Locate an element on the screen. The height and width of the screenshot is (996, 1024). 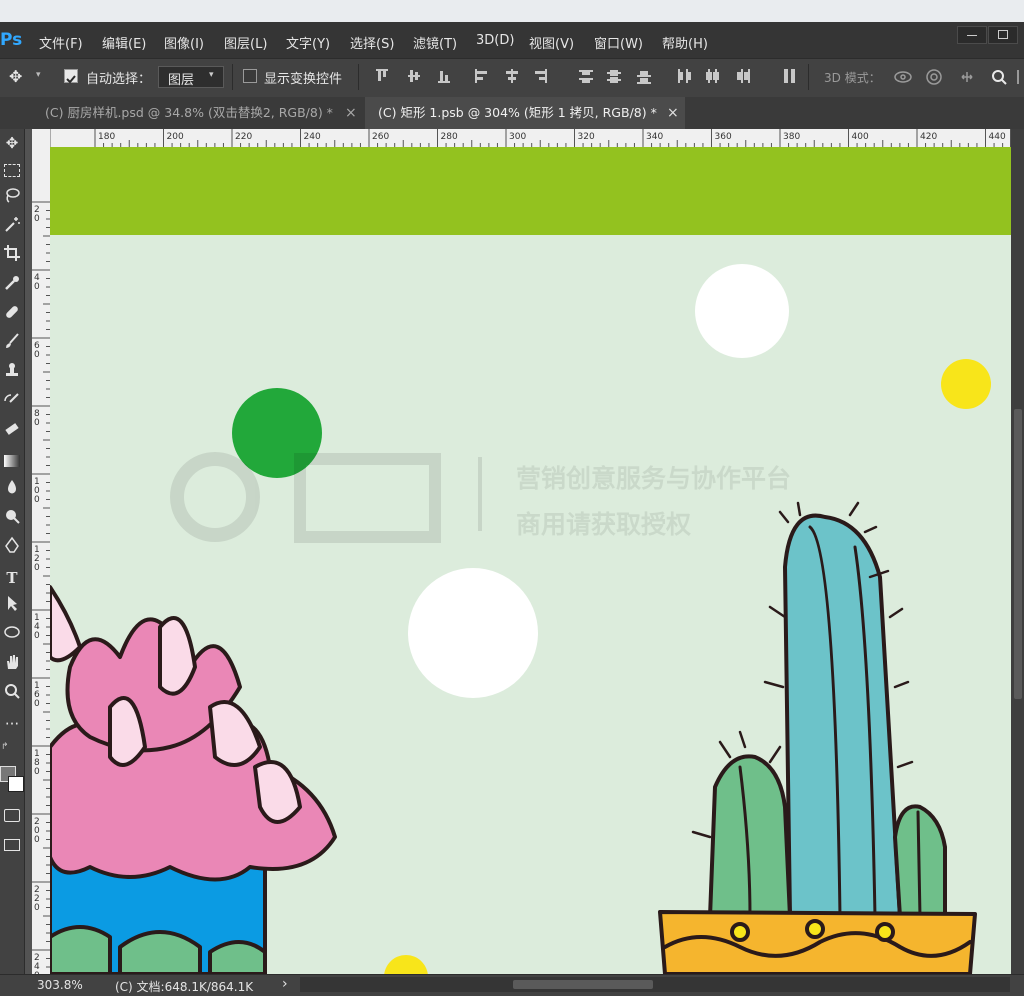
status-menu-arrow-icon: › is located at coordinates (285, 984).